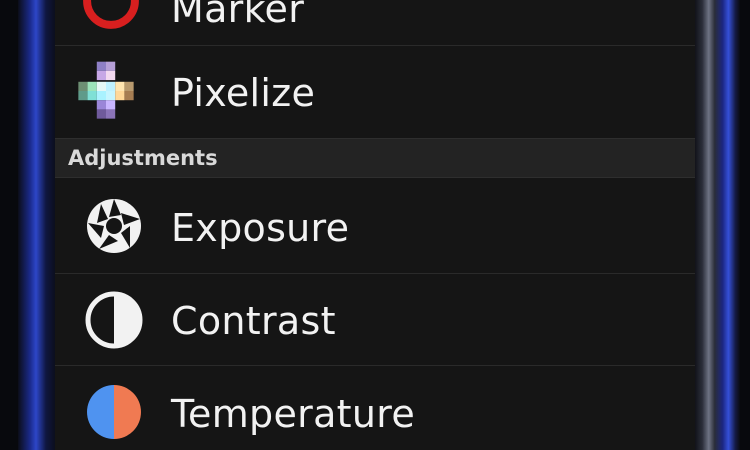 The width and height of the screenshot is (750, 450). I want to click on menu-item-label: Contrast, so click(253, 321).